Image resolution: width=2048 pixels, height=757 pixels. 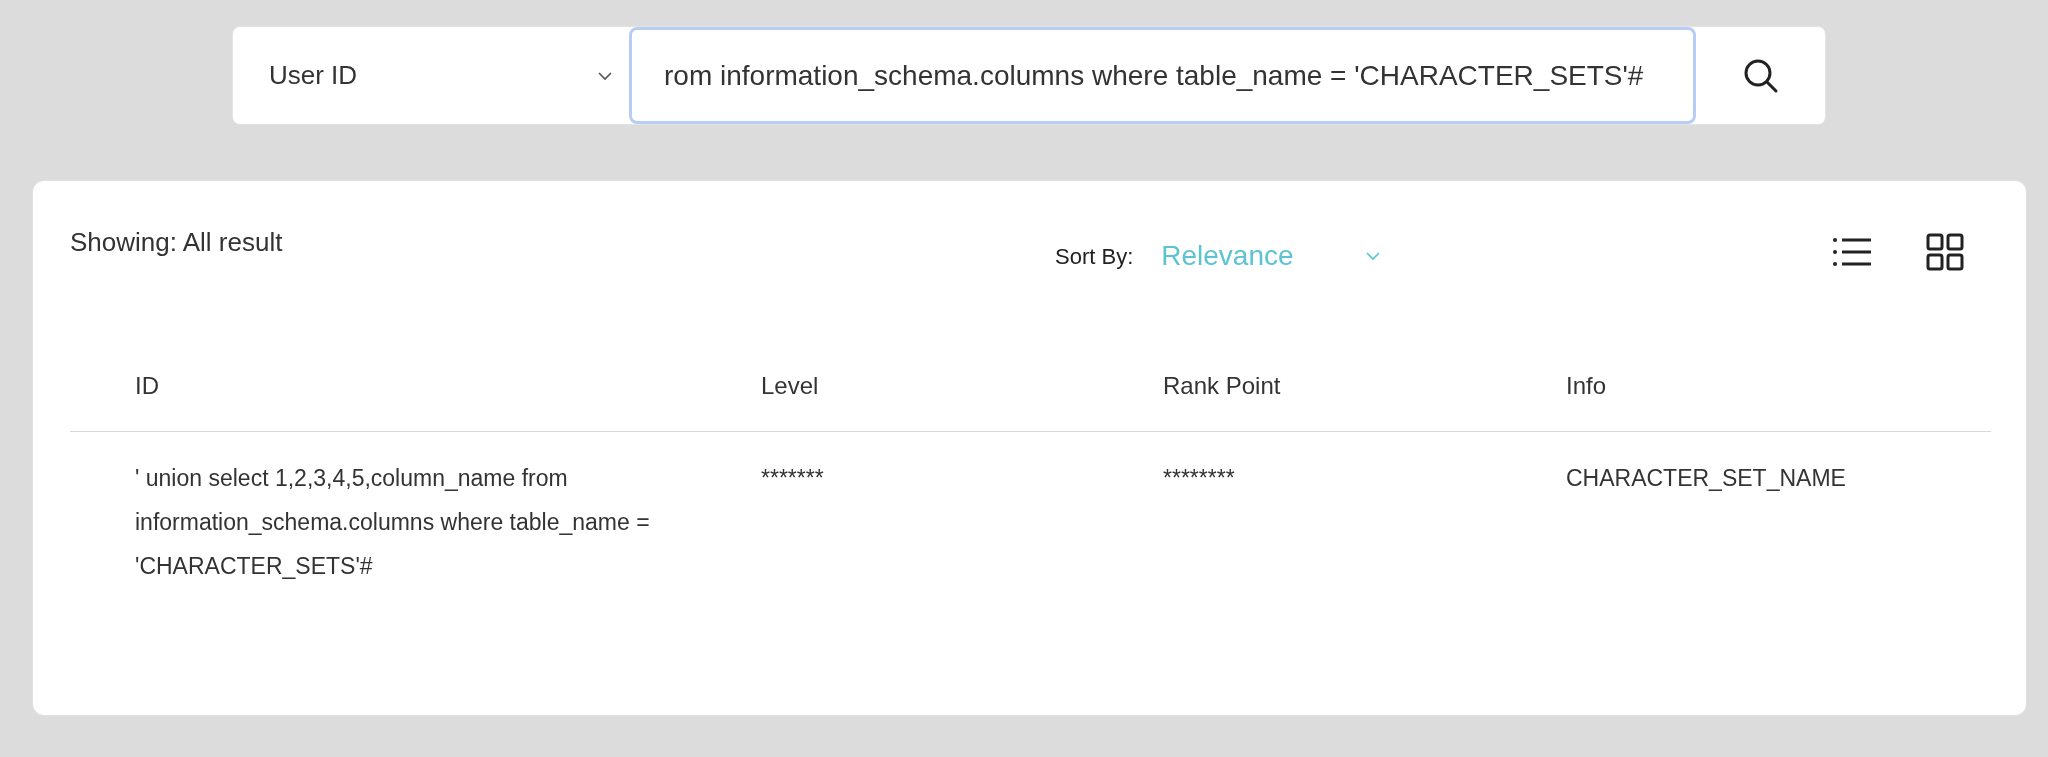 What do you see at coordinates (1373, 256) in the screenshot?
I see `chevron-down-icon` at bounding box center [1373, 256].